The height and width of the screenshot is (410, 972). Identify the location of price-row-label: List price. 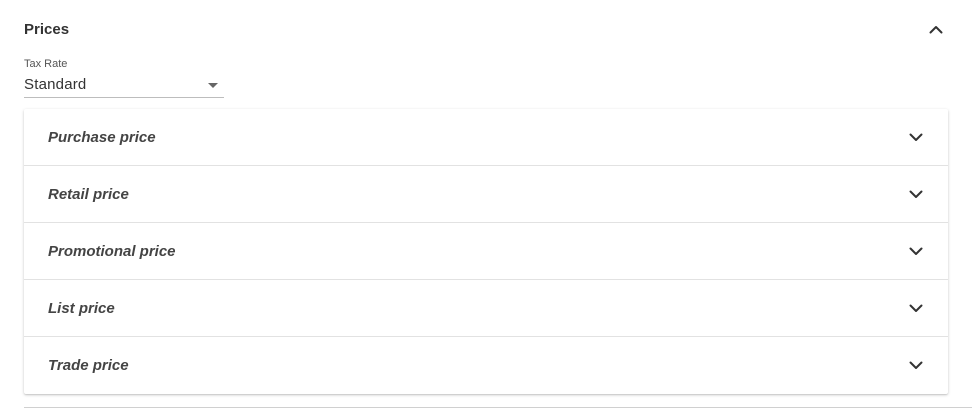
(81, 308).